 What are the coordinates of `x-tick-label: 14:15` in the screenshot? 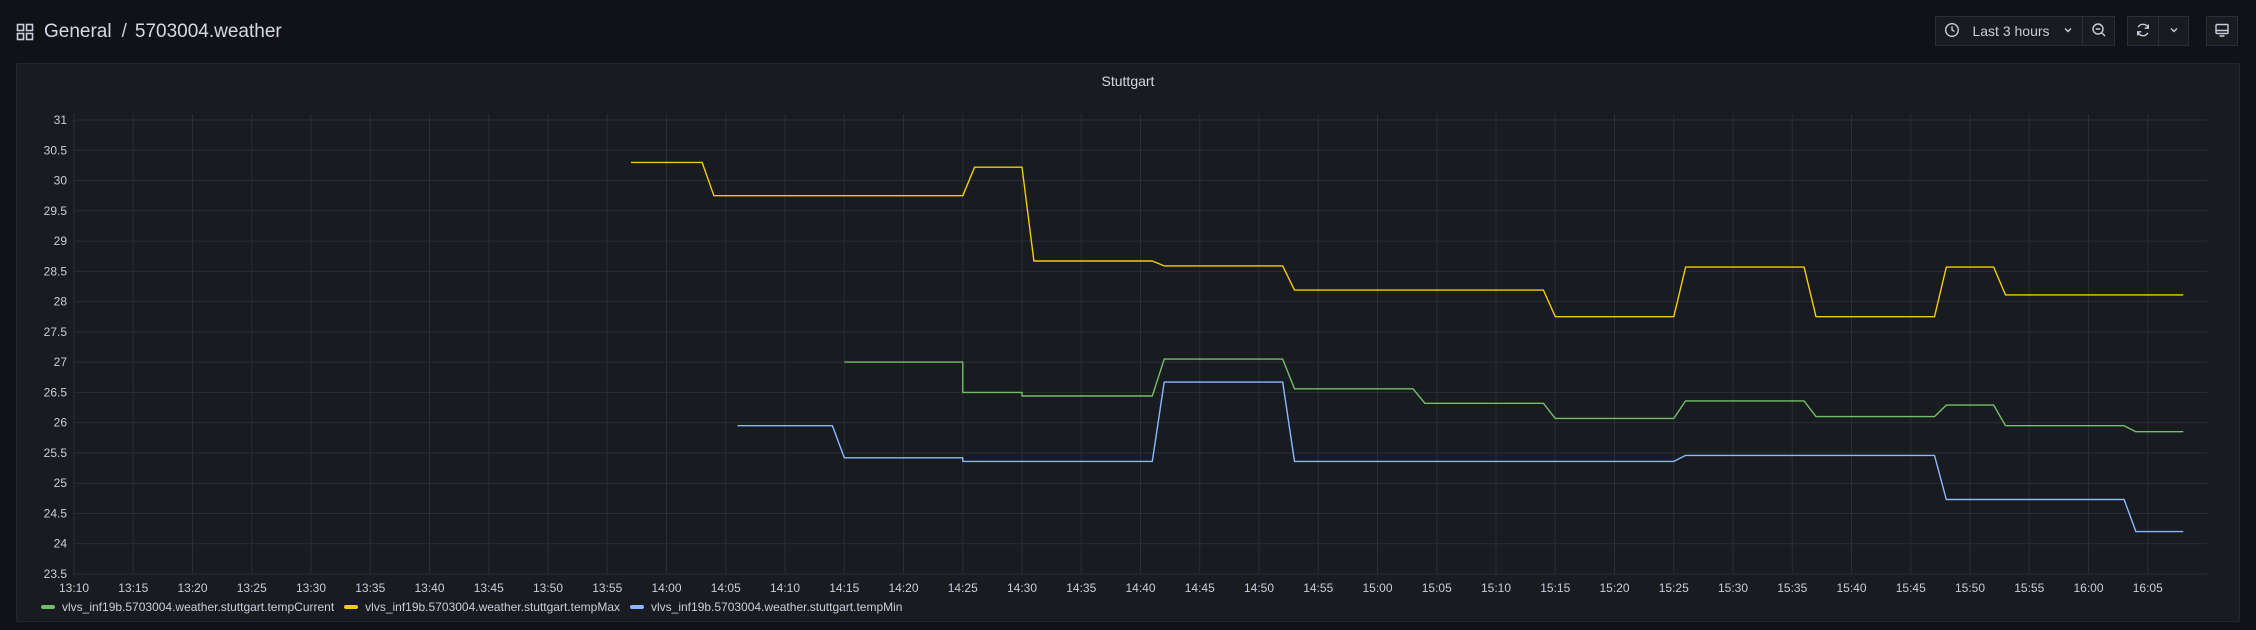 It's located at (844, 588).